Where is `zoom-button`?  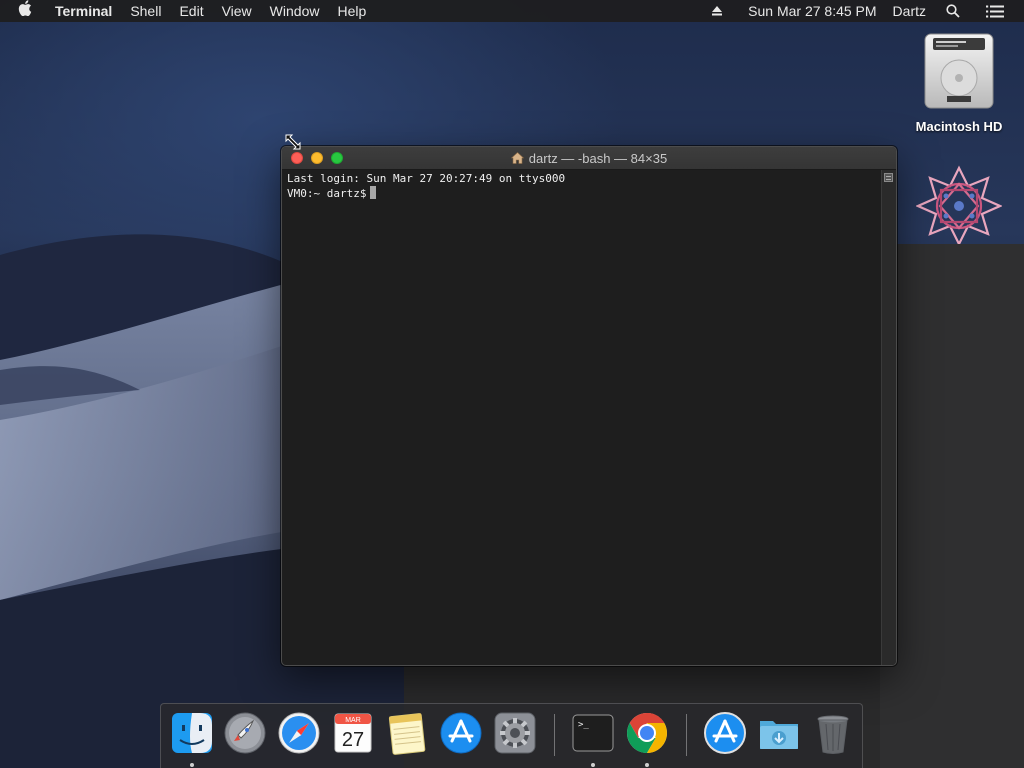
zoom-button is located at coordinates (337, 158).